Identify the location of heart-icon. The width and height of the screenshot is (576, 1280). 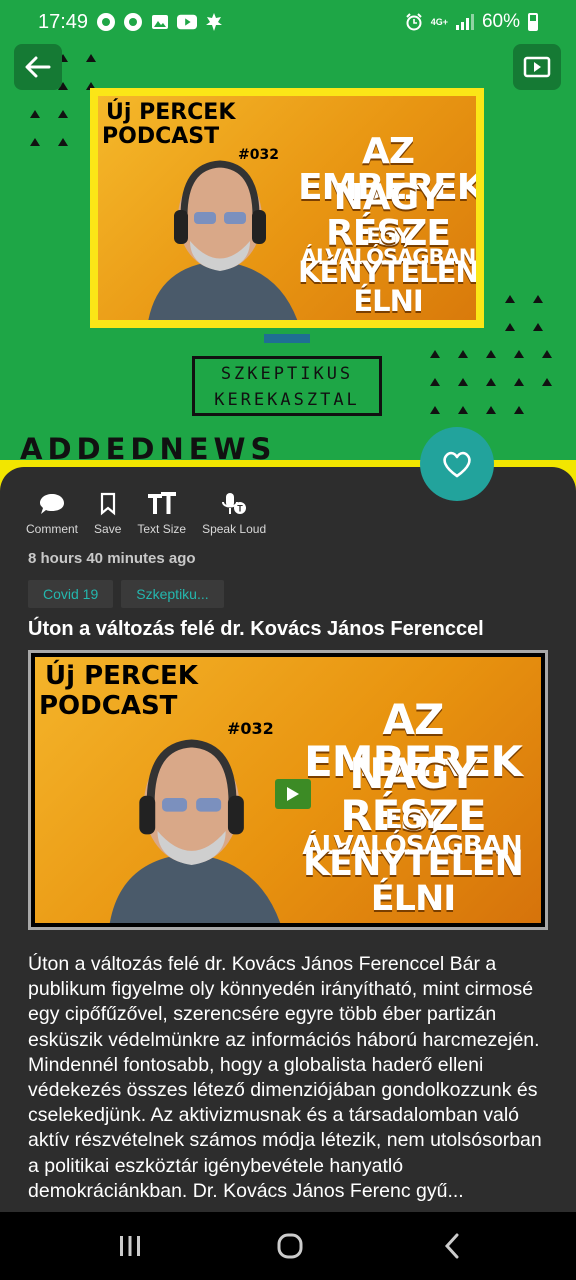
(457, 464).